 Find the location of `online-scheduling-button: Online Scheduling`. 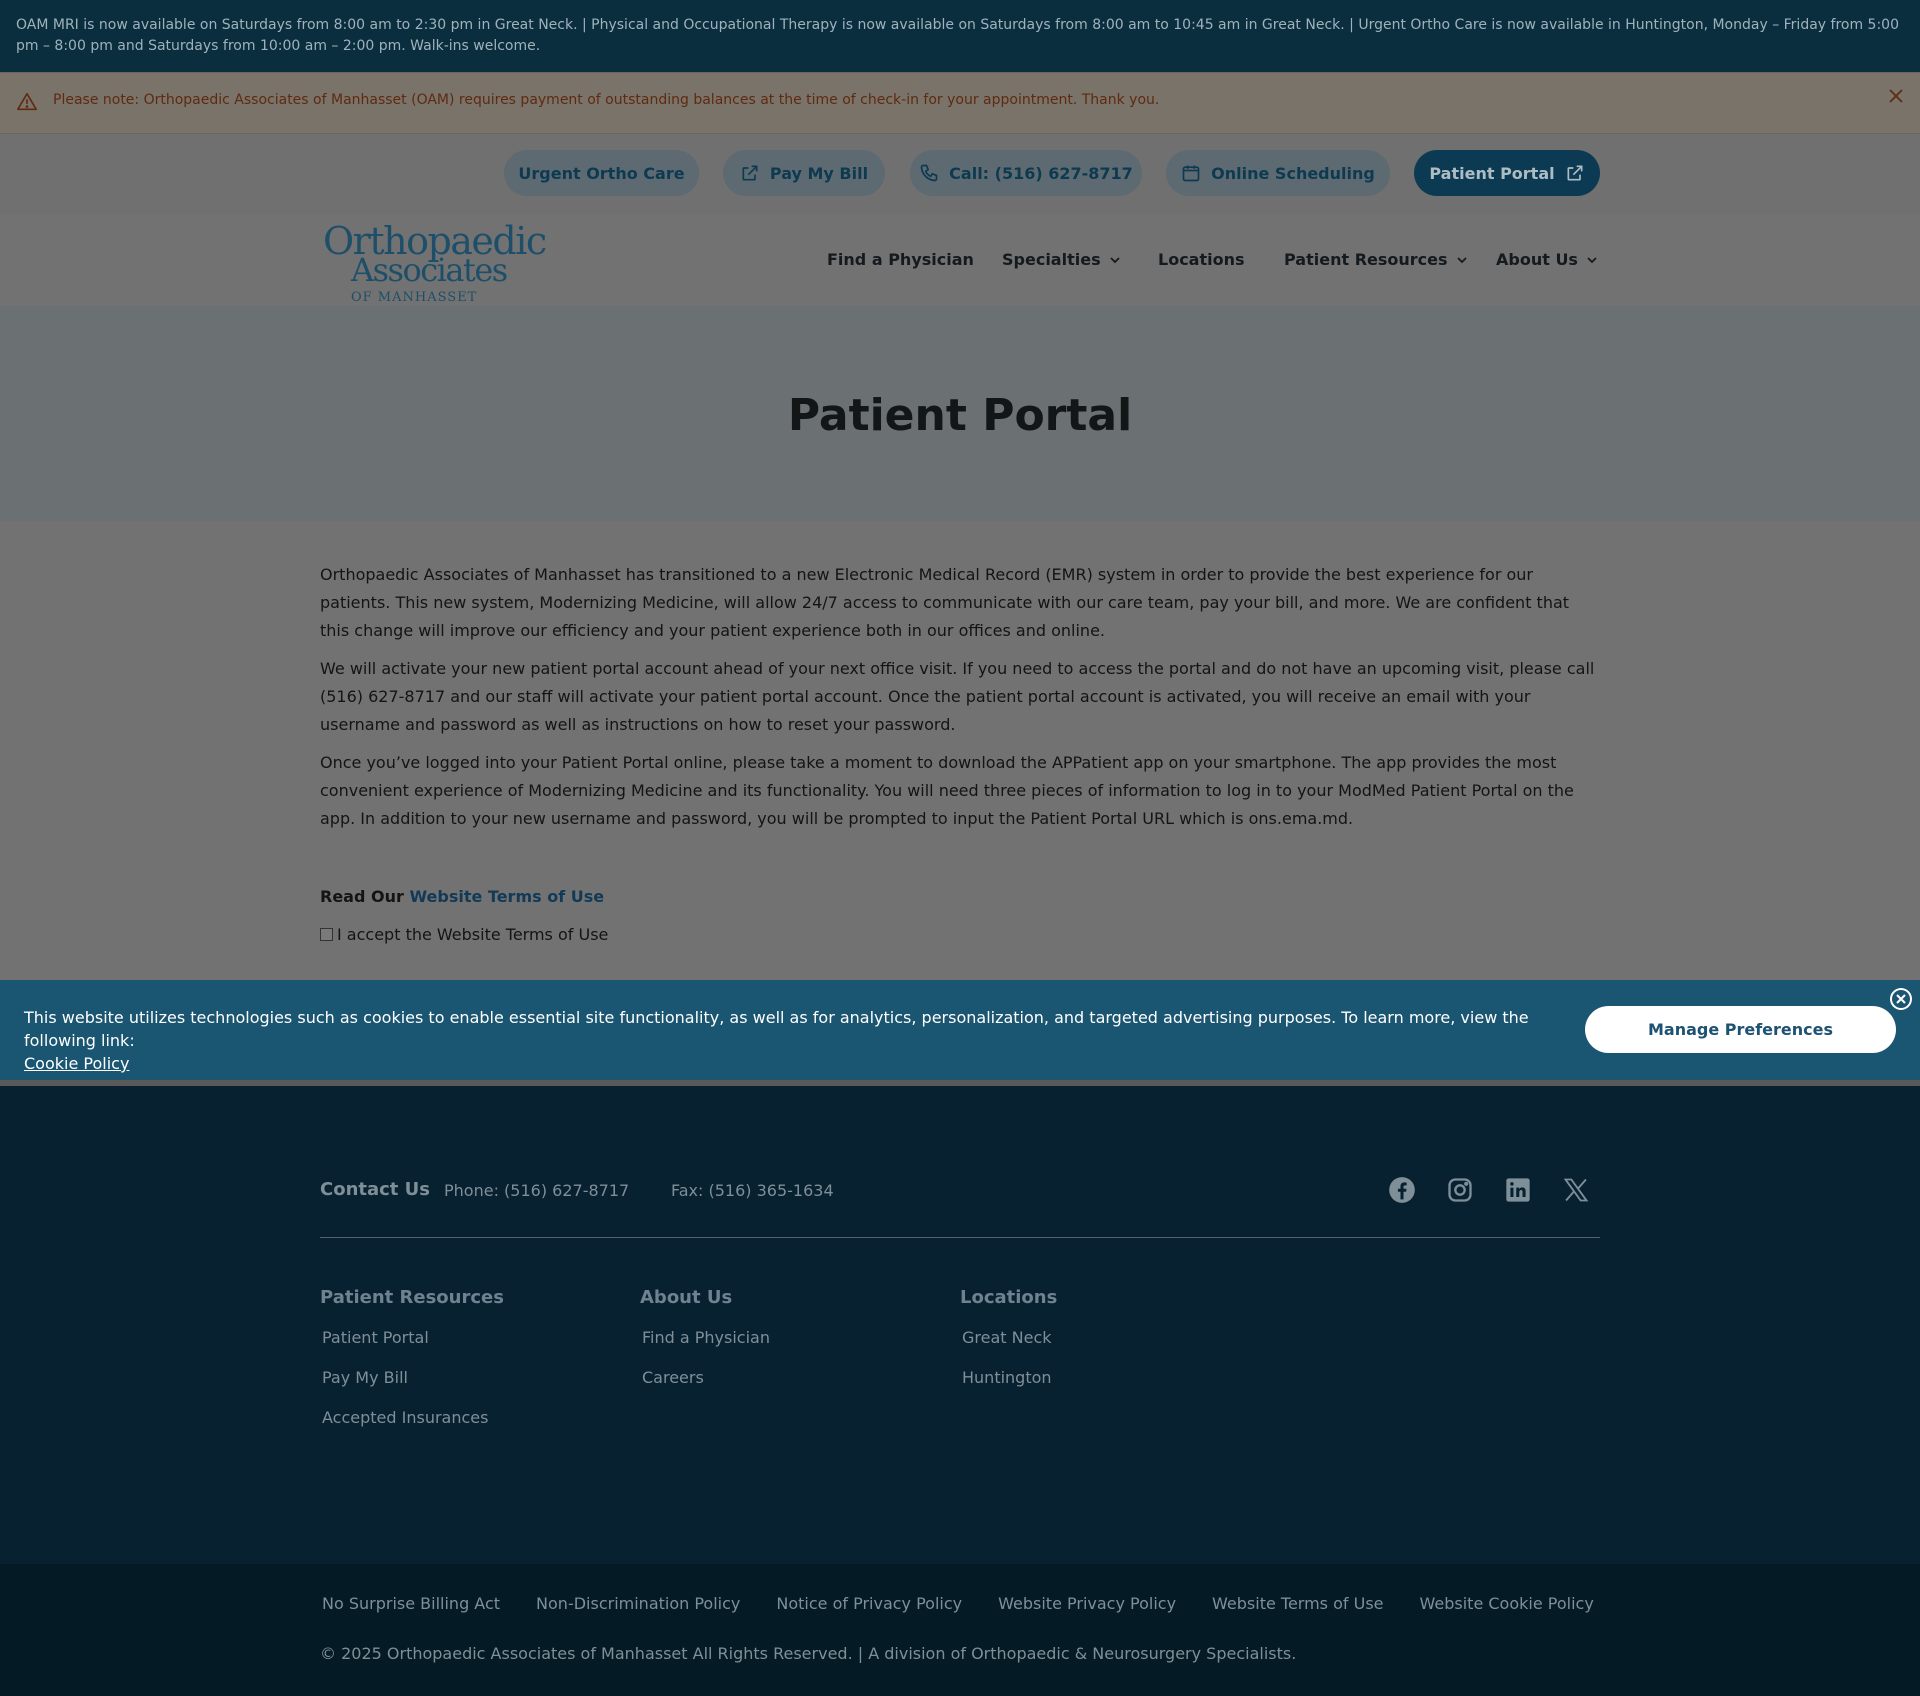

online-scheduling-button: Online Scheduling is located at coordinates (1278, 173).